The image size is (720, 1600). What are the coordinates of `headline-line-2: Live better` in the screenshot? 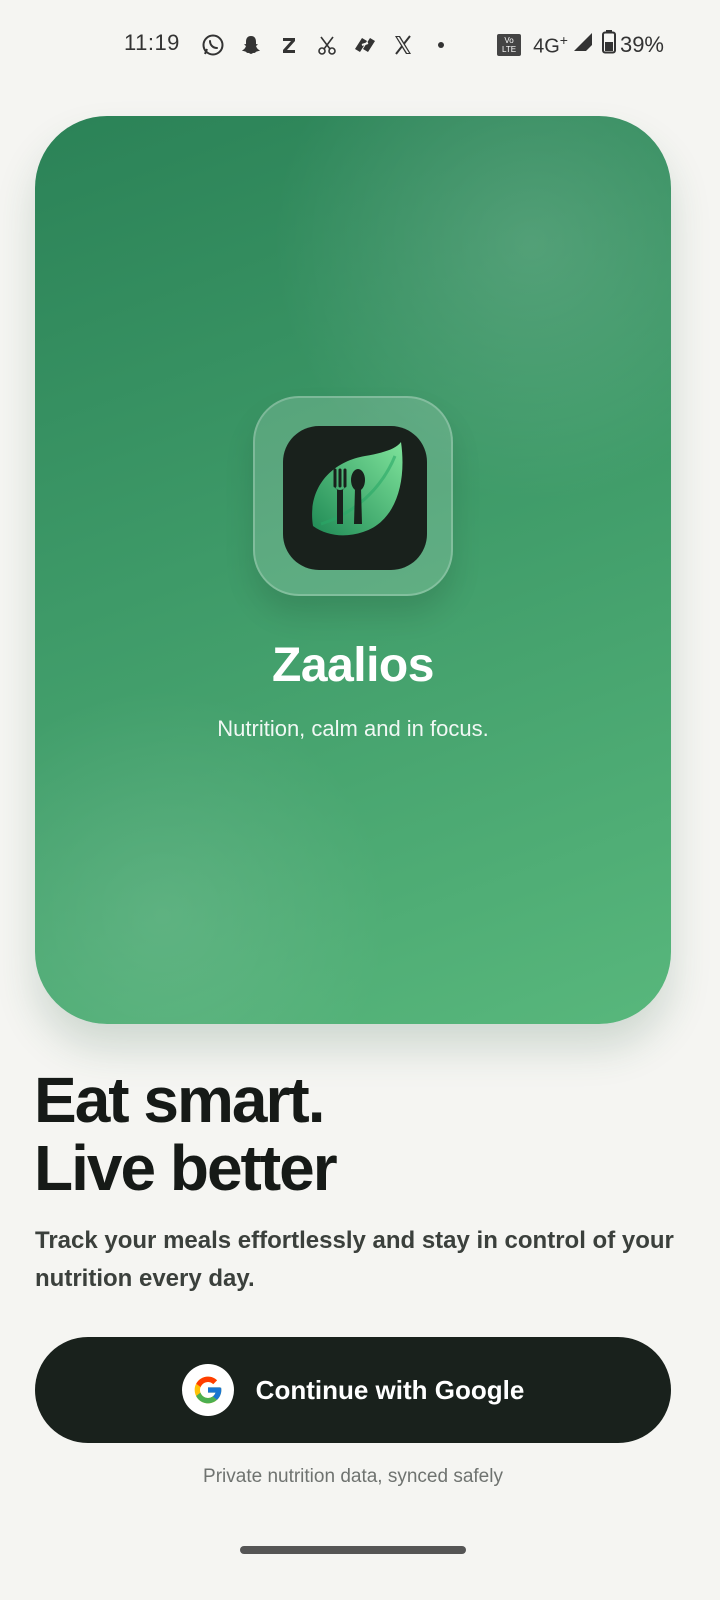 It's located at (186, 1168).